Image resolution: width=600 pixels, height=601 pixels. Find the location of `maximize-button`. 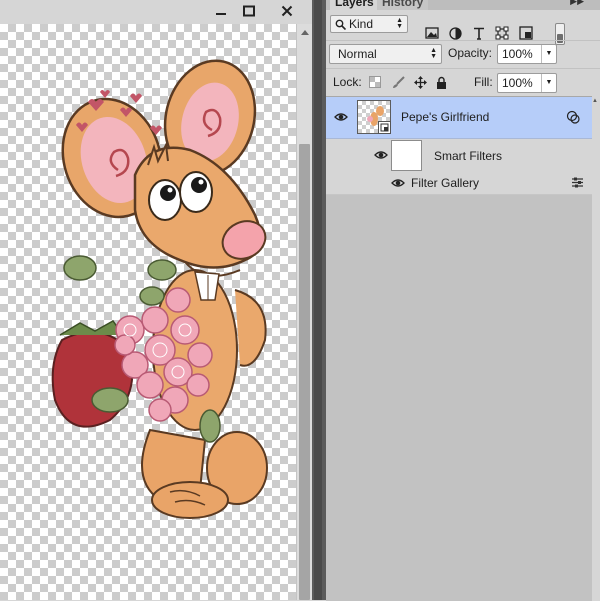

maximize-button is located at coordinates (249, 11).